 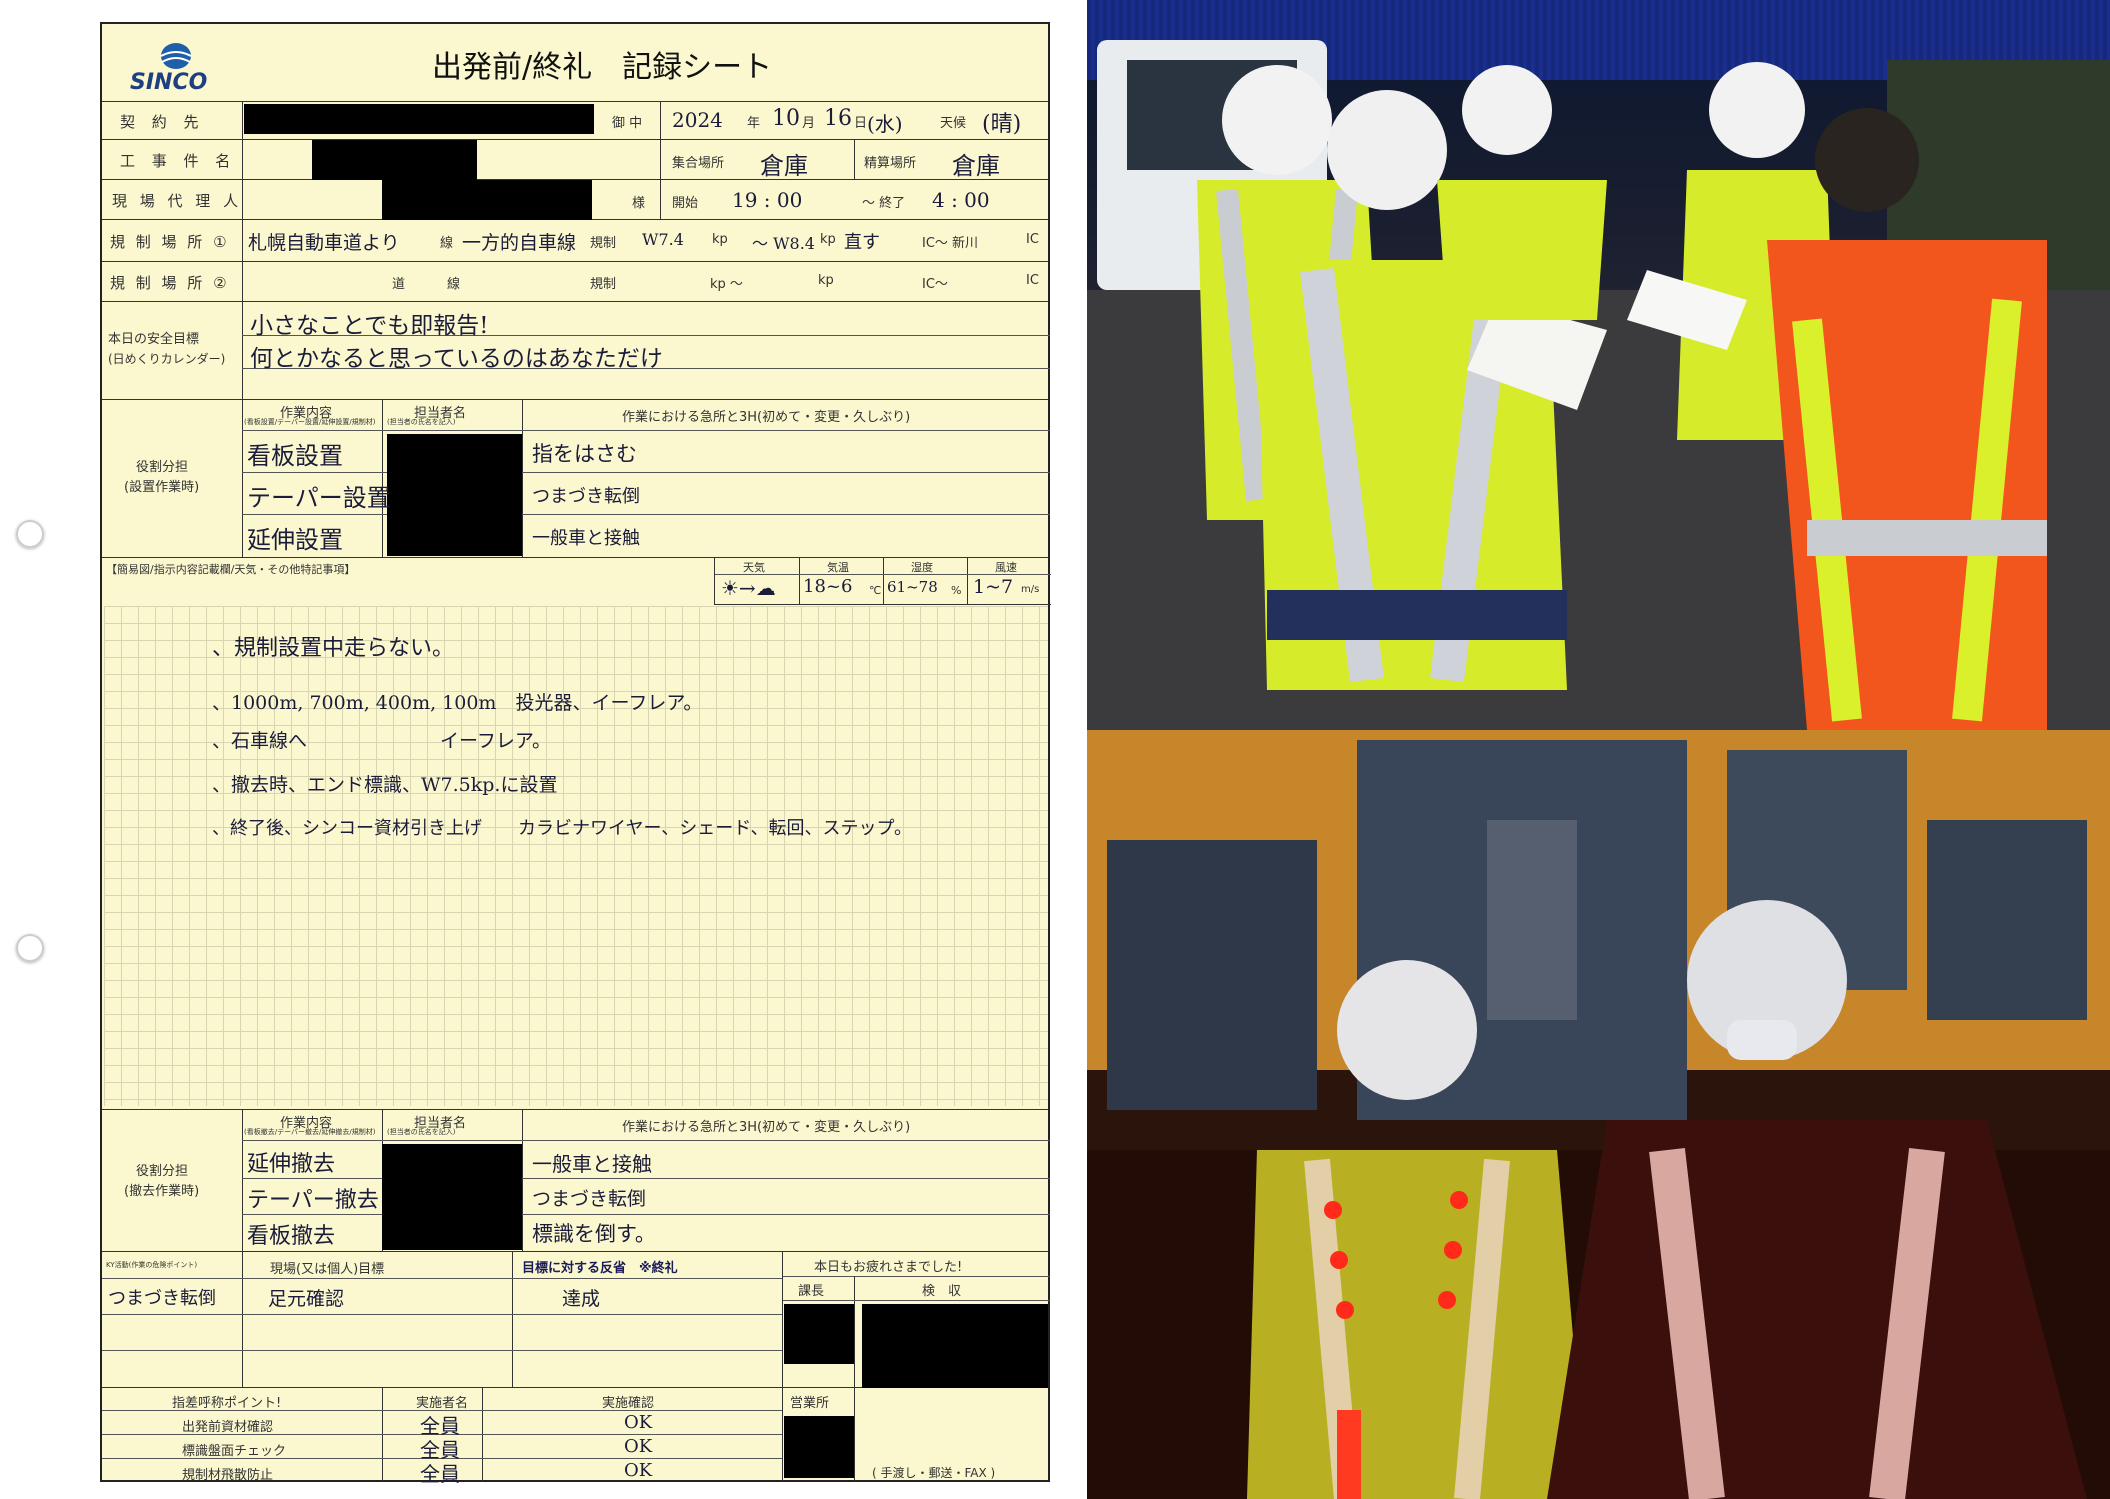 I want to click on reg1-direction: 直す, so click(x=862, y=242).